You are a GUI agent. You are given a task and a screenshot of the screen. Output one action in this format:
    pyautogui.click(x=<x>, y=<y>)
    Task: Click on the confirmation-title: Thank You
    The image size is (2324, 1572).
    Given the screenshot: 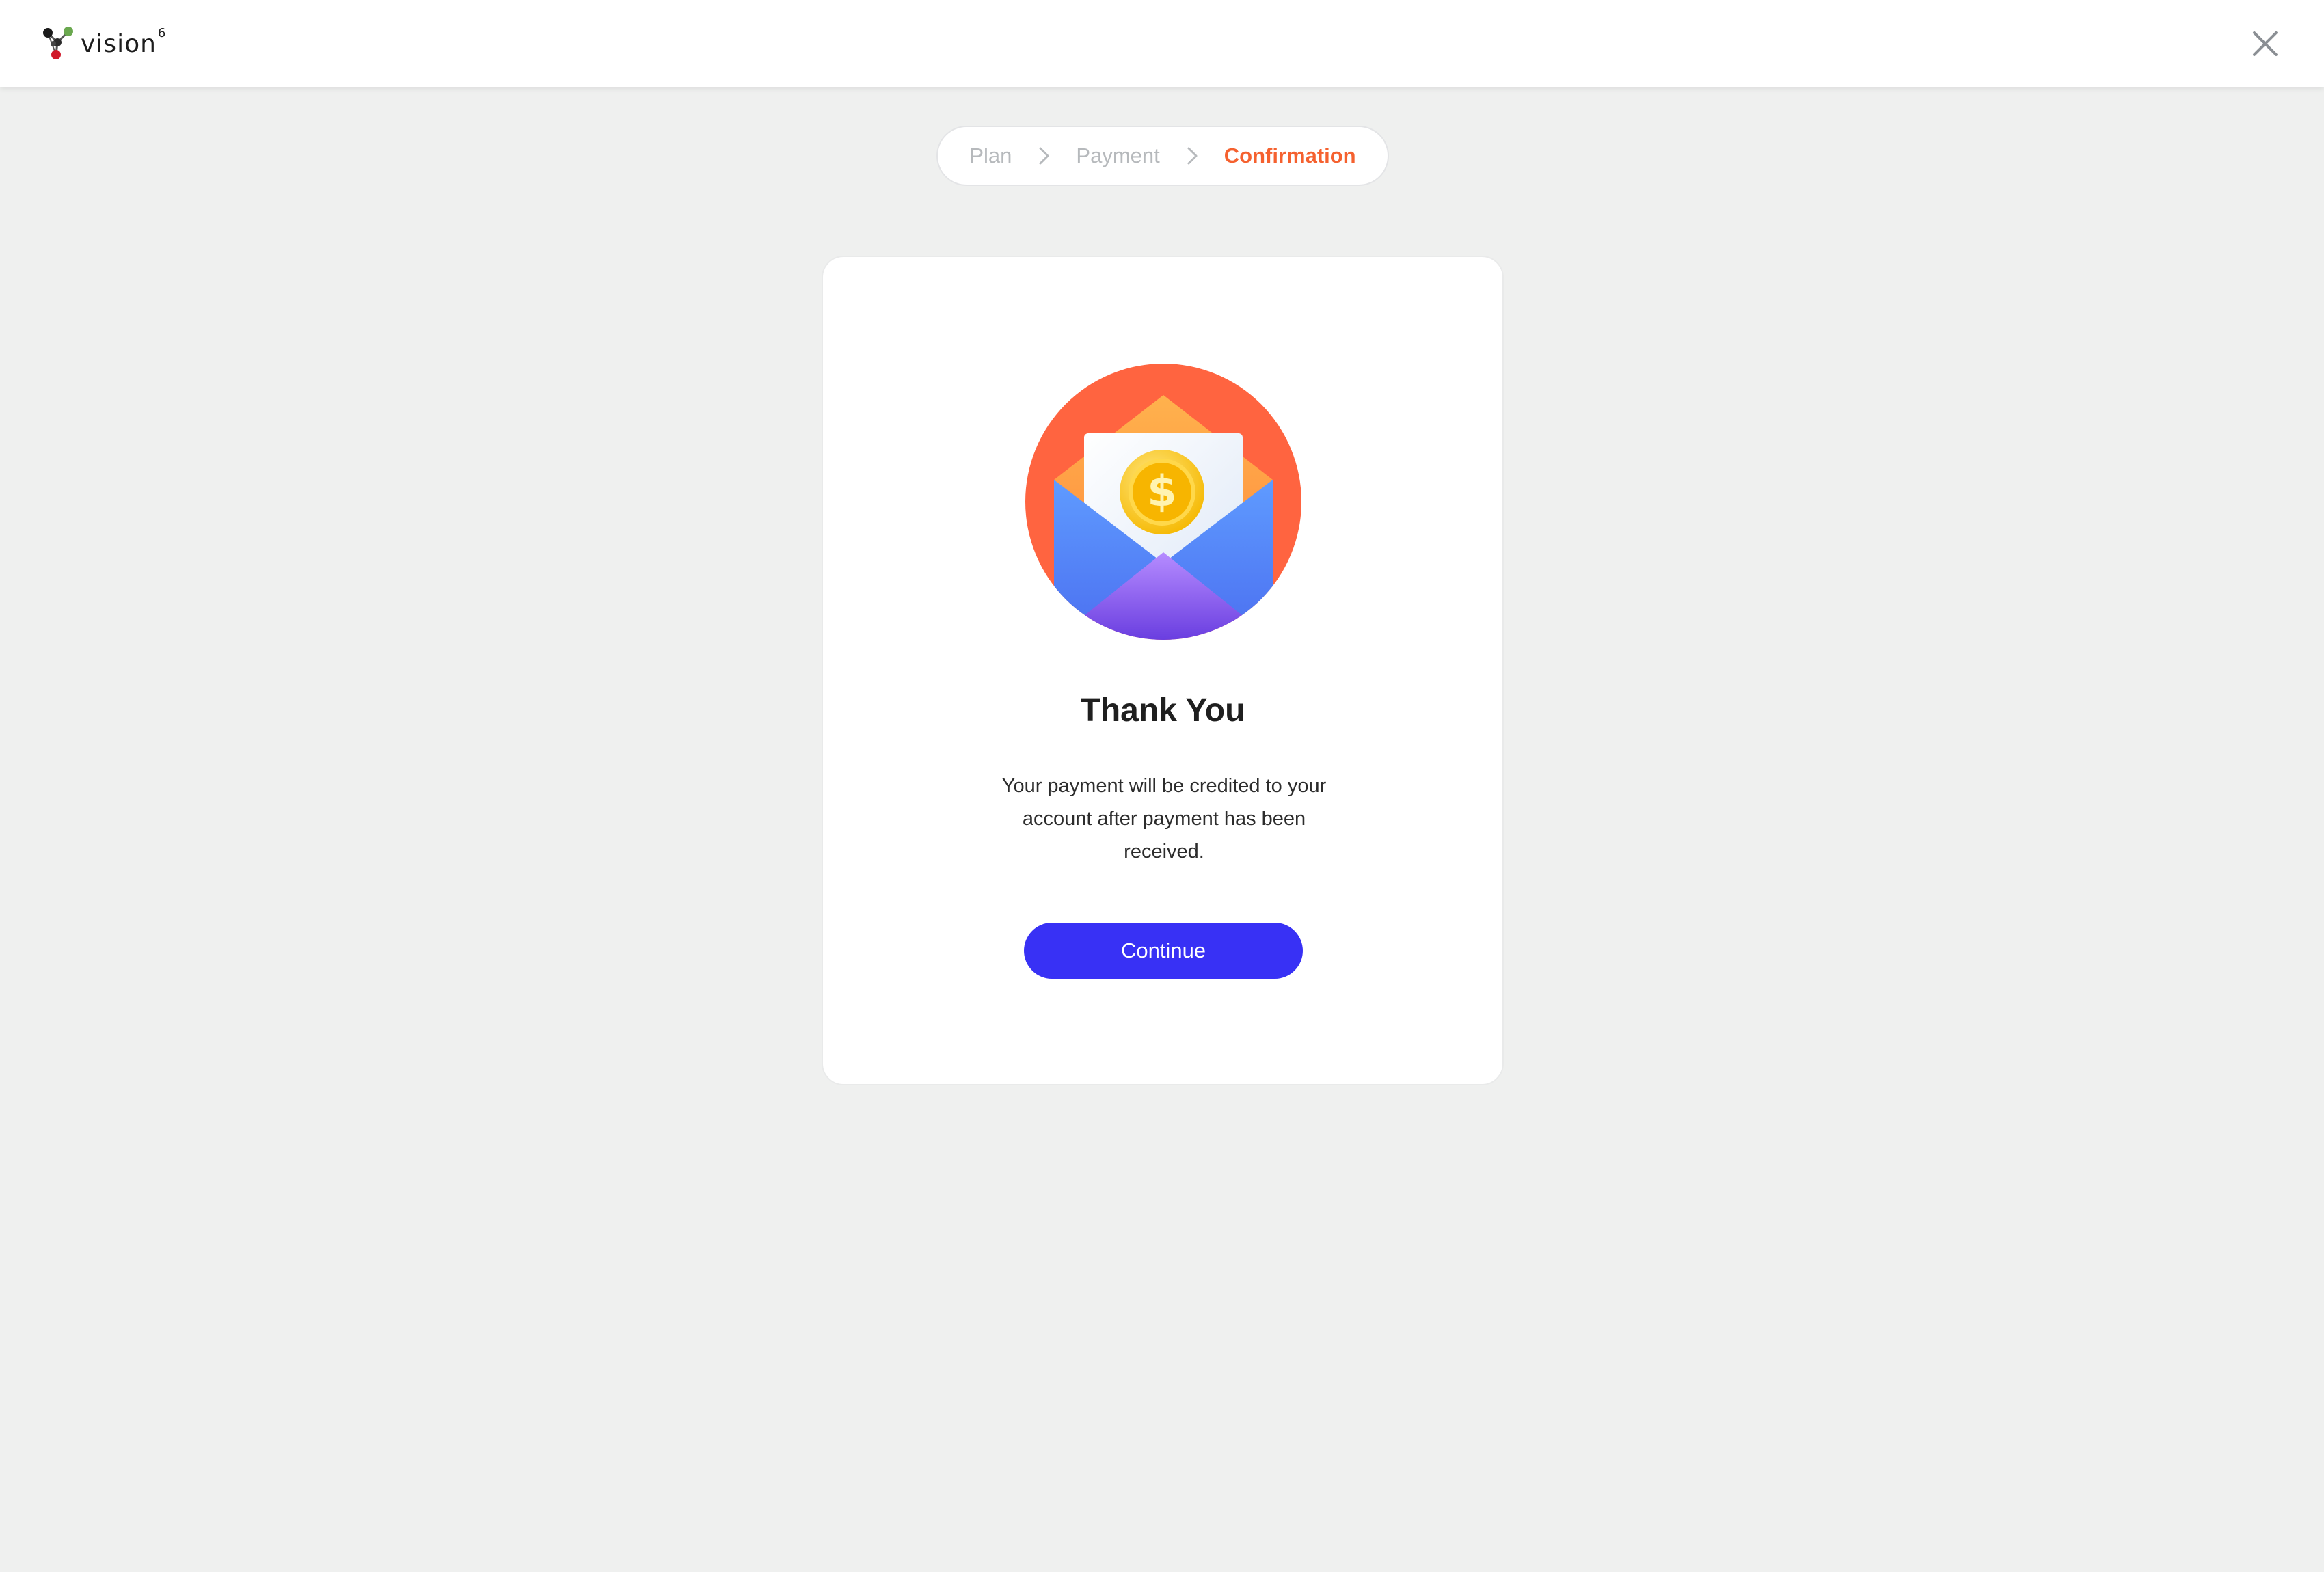 What is the action you would take?
    pyautogui.click(x=1162, y=710)
    